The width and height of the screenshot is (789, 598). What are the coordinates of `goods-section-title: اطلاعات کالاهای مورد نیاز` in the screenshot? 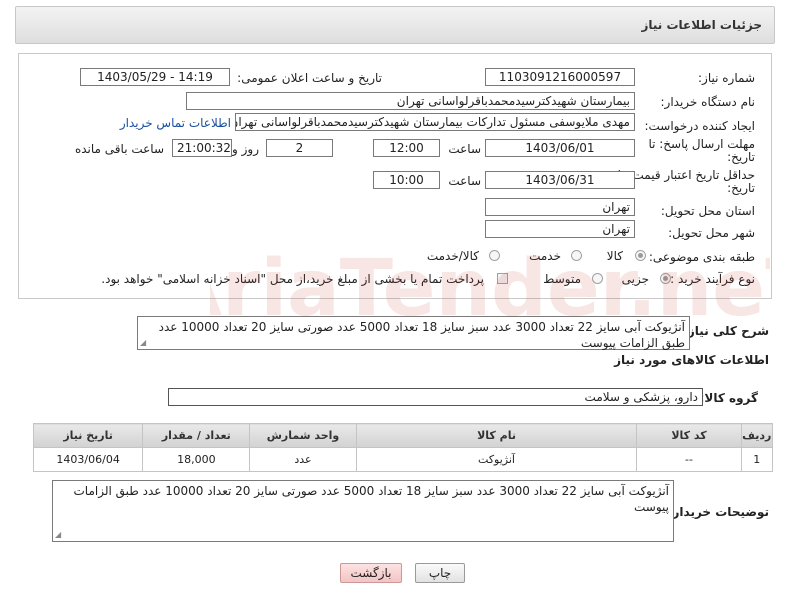 It's located at (691, 360).